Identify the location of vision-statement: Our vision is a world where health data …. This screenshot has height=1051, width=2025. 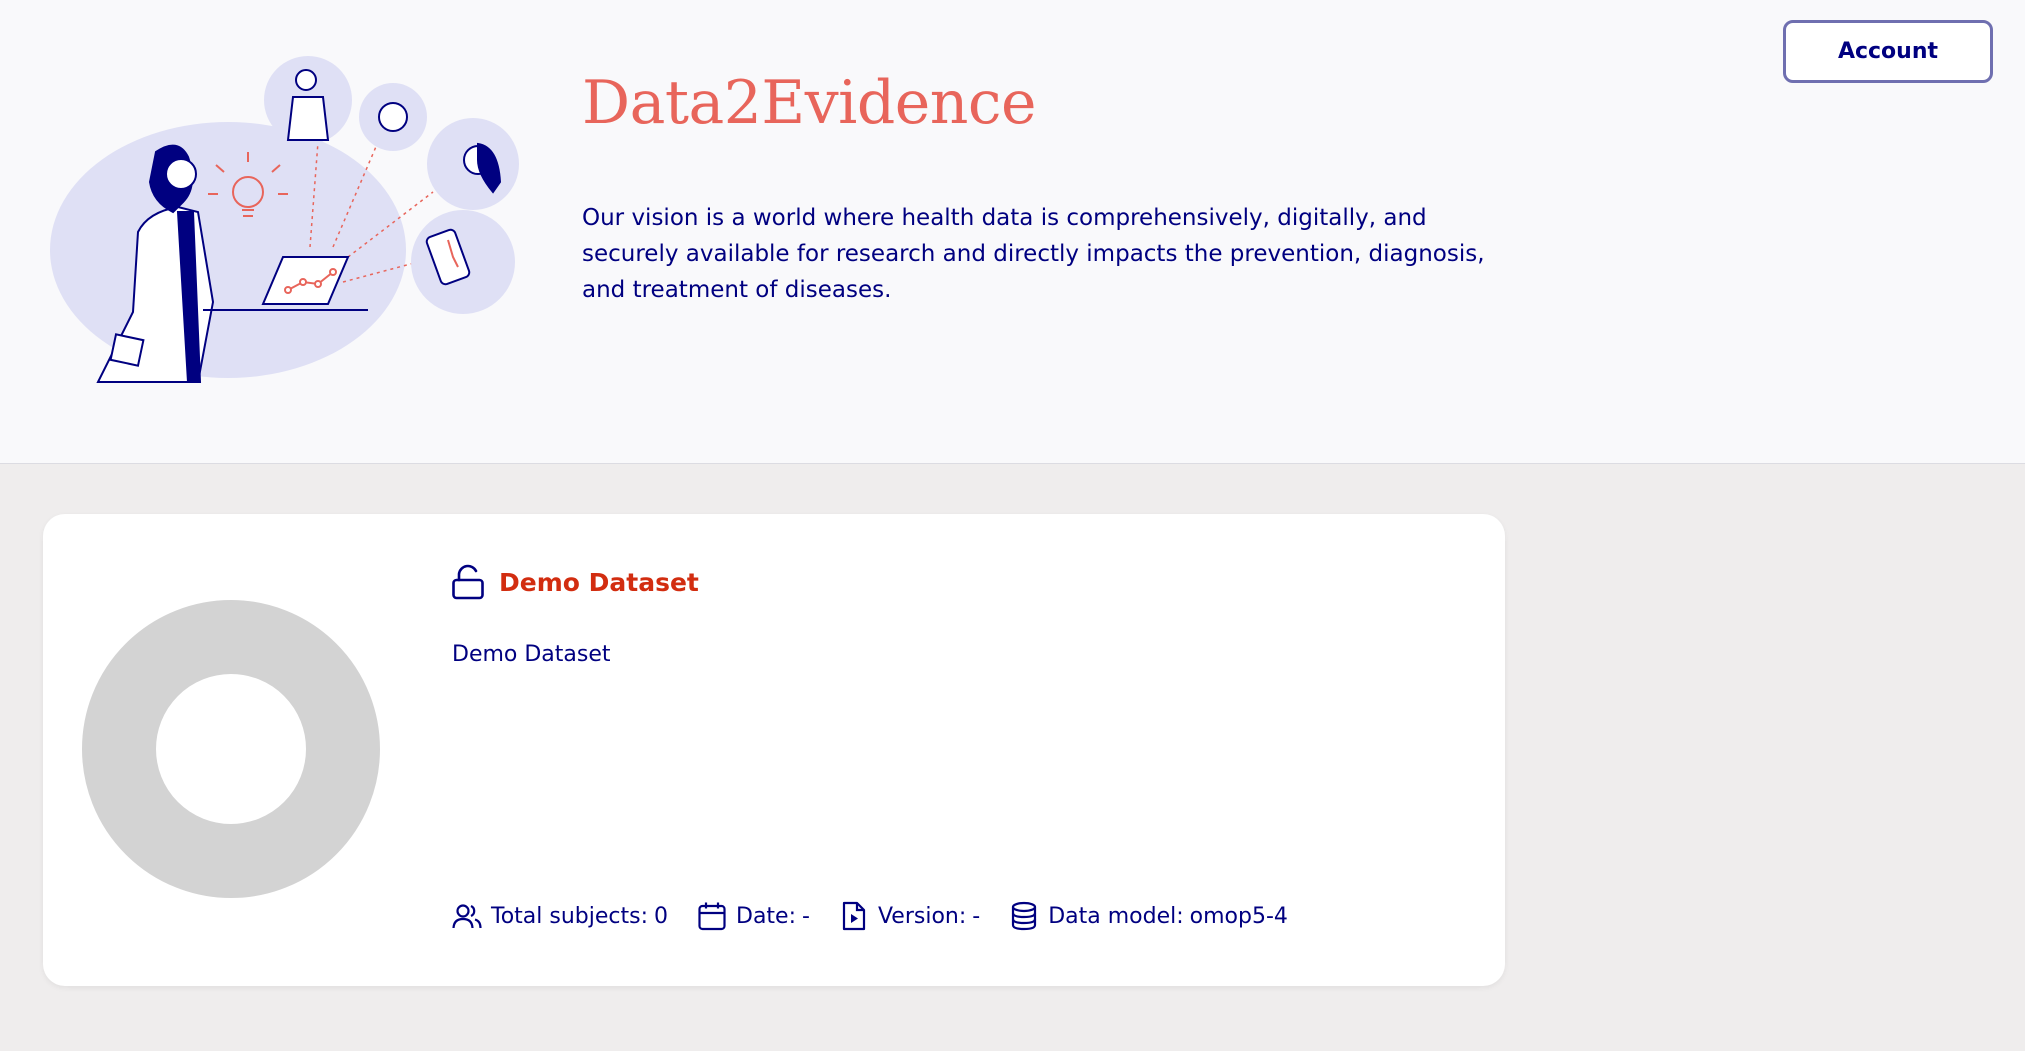
(1033, 254).